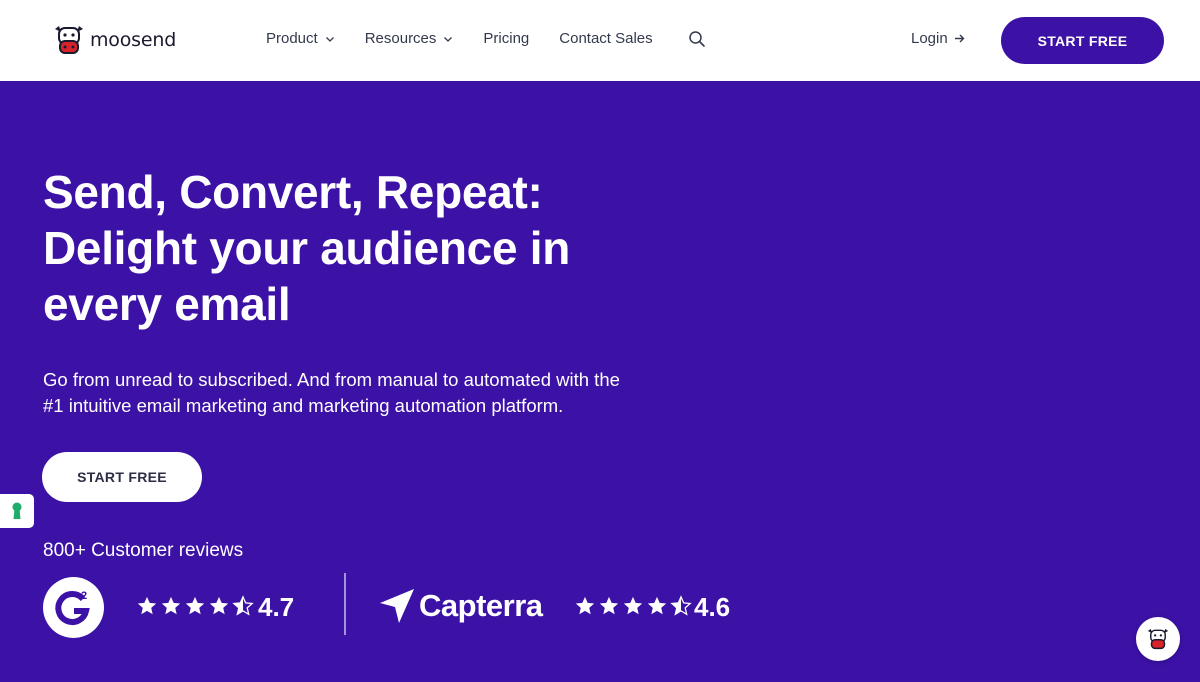 The height and width of the screenshot is (682, 1200). What do you see at coordinates (306, 248) in the screenshot?
I see `hero-title-line: Delight your audience in` at bounding box center [306, 248].